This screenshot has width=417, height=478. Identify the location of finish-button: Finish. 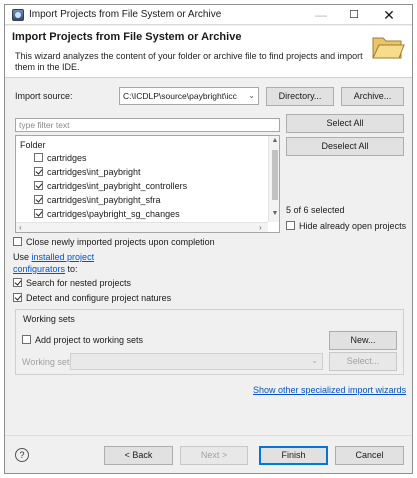
(293, 455).